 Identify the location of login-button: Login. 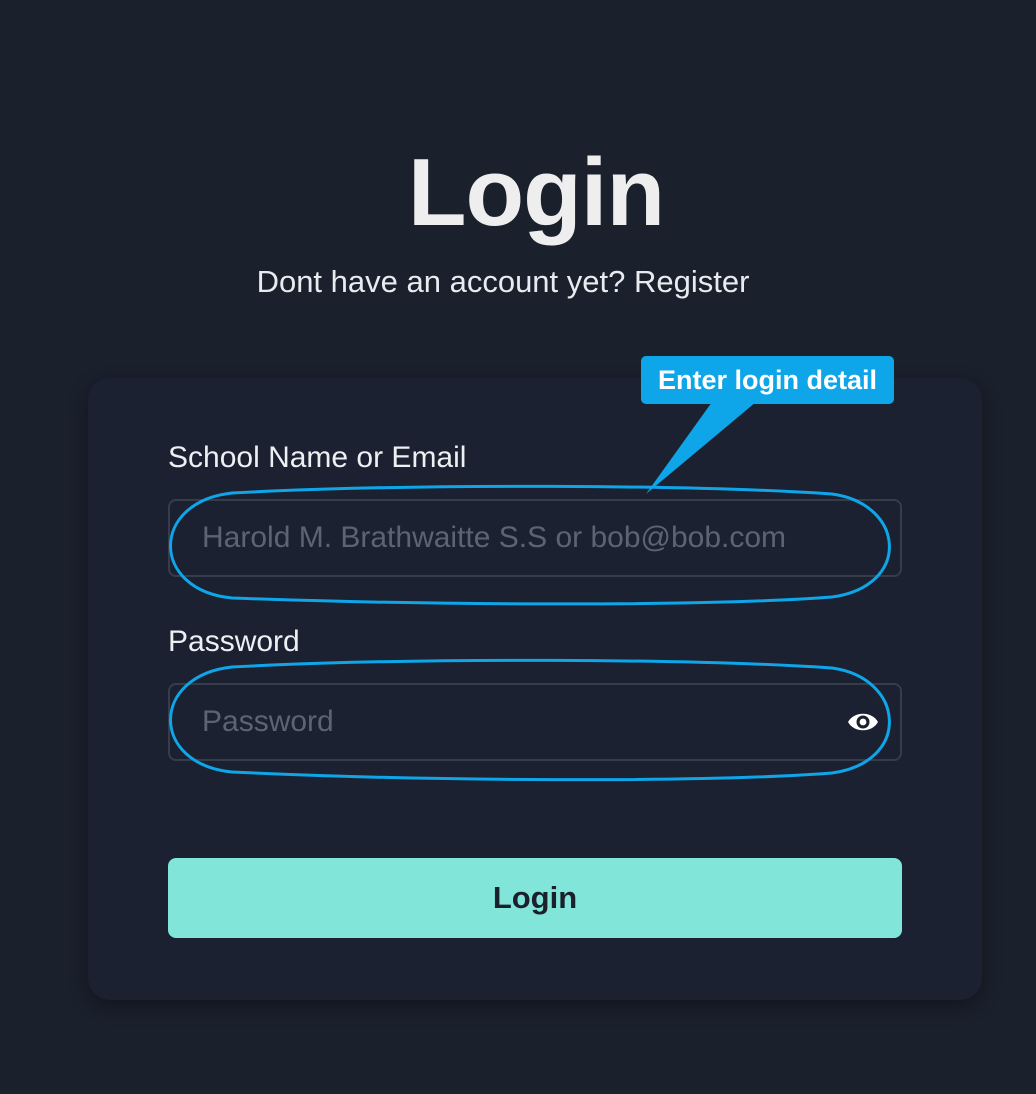
(535, 898).